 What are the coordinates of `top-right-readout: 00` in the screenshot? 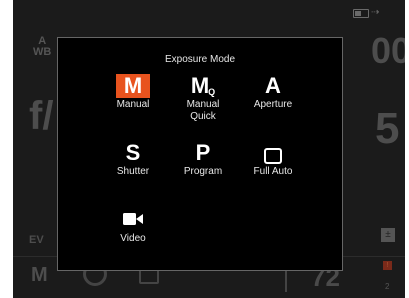 It's located at (388, 50).